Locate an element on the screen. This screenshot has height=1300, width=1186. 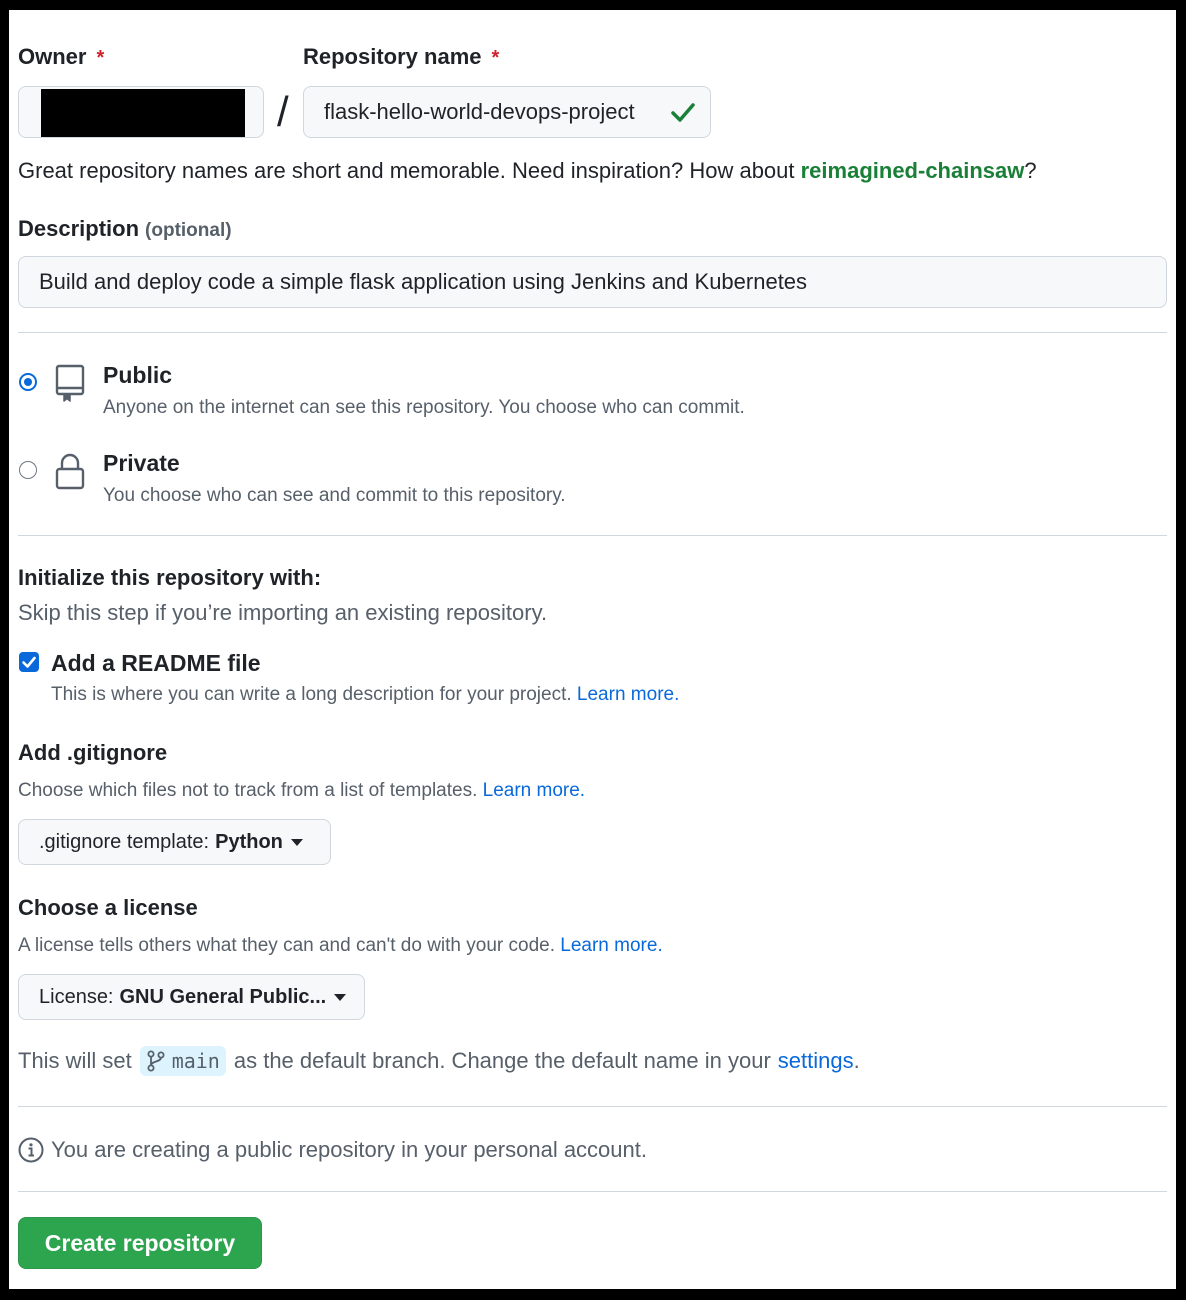
public-title: Public is located at coordinates (138, 375).